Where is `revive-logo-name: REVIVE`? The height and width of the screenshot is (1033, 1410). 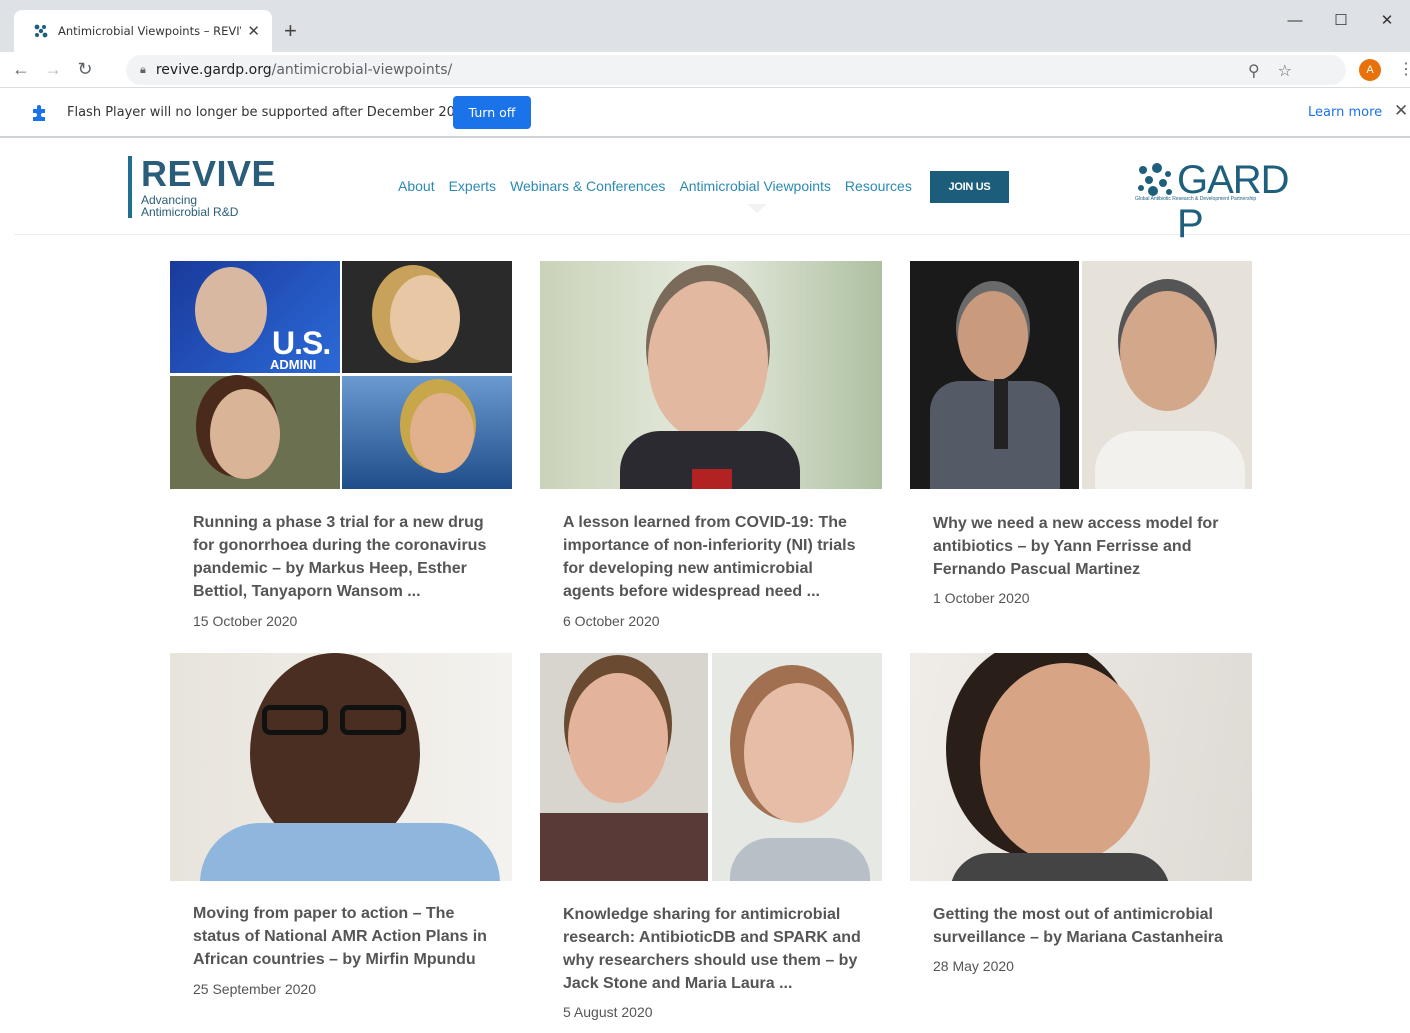
revive-logo-name: REVIVE is located at coordinates (209, 173).